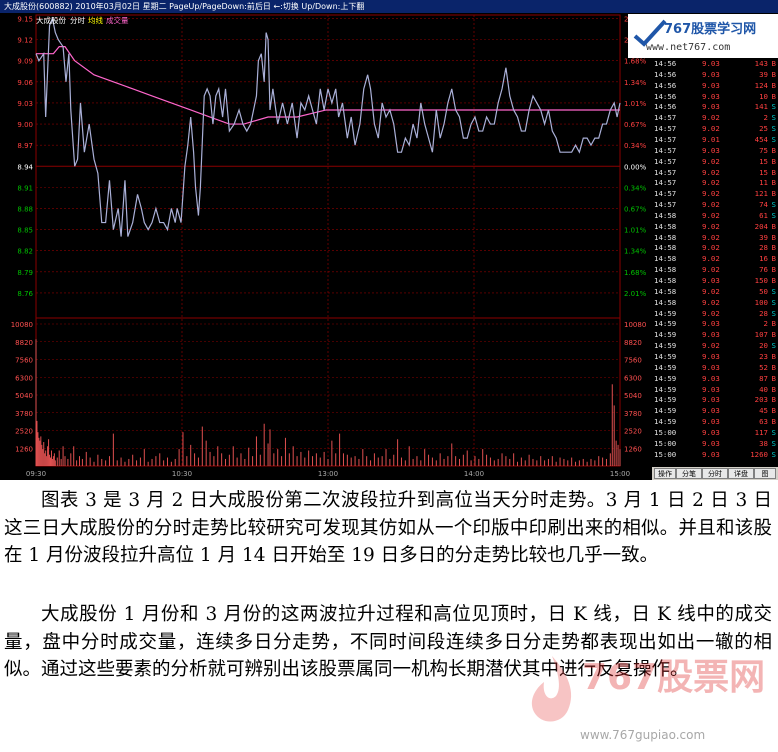 The width and height of the screenshot is (778, 752). I want to click on trade-volume: 63, so click(763, 422).